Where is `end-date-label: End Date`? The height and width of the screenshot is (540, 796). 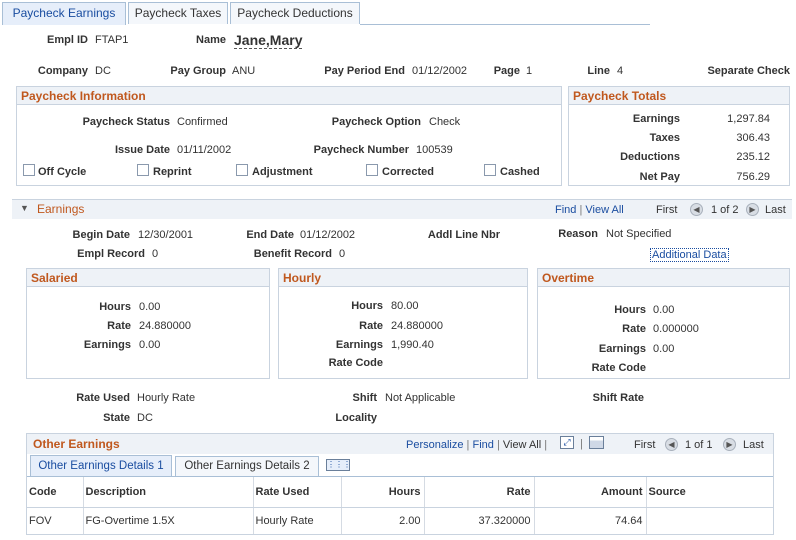
end-date-label: End Date is located at coordinates (270, 235).